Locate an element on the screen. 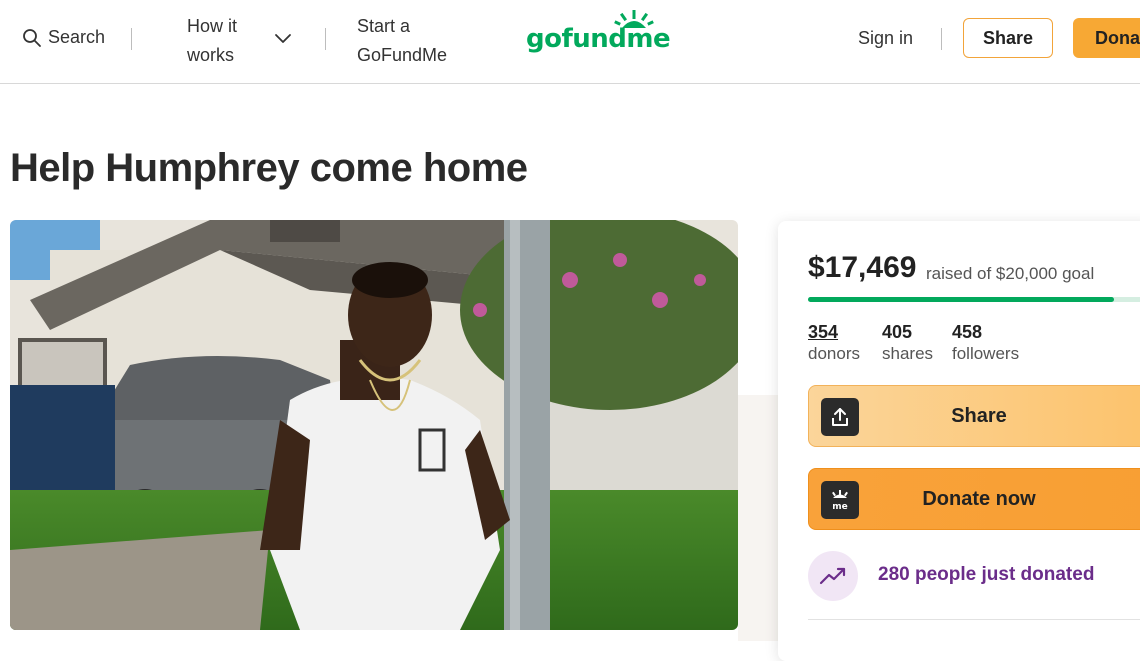 Image resolution: width=1140 pixels, height=661 pixels. donate-now-label: Donate now is located at coordinates (979, 498).